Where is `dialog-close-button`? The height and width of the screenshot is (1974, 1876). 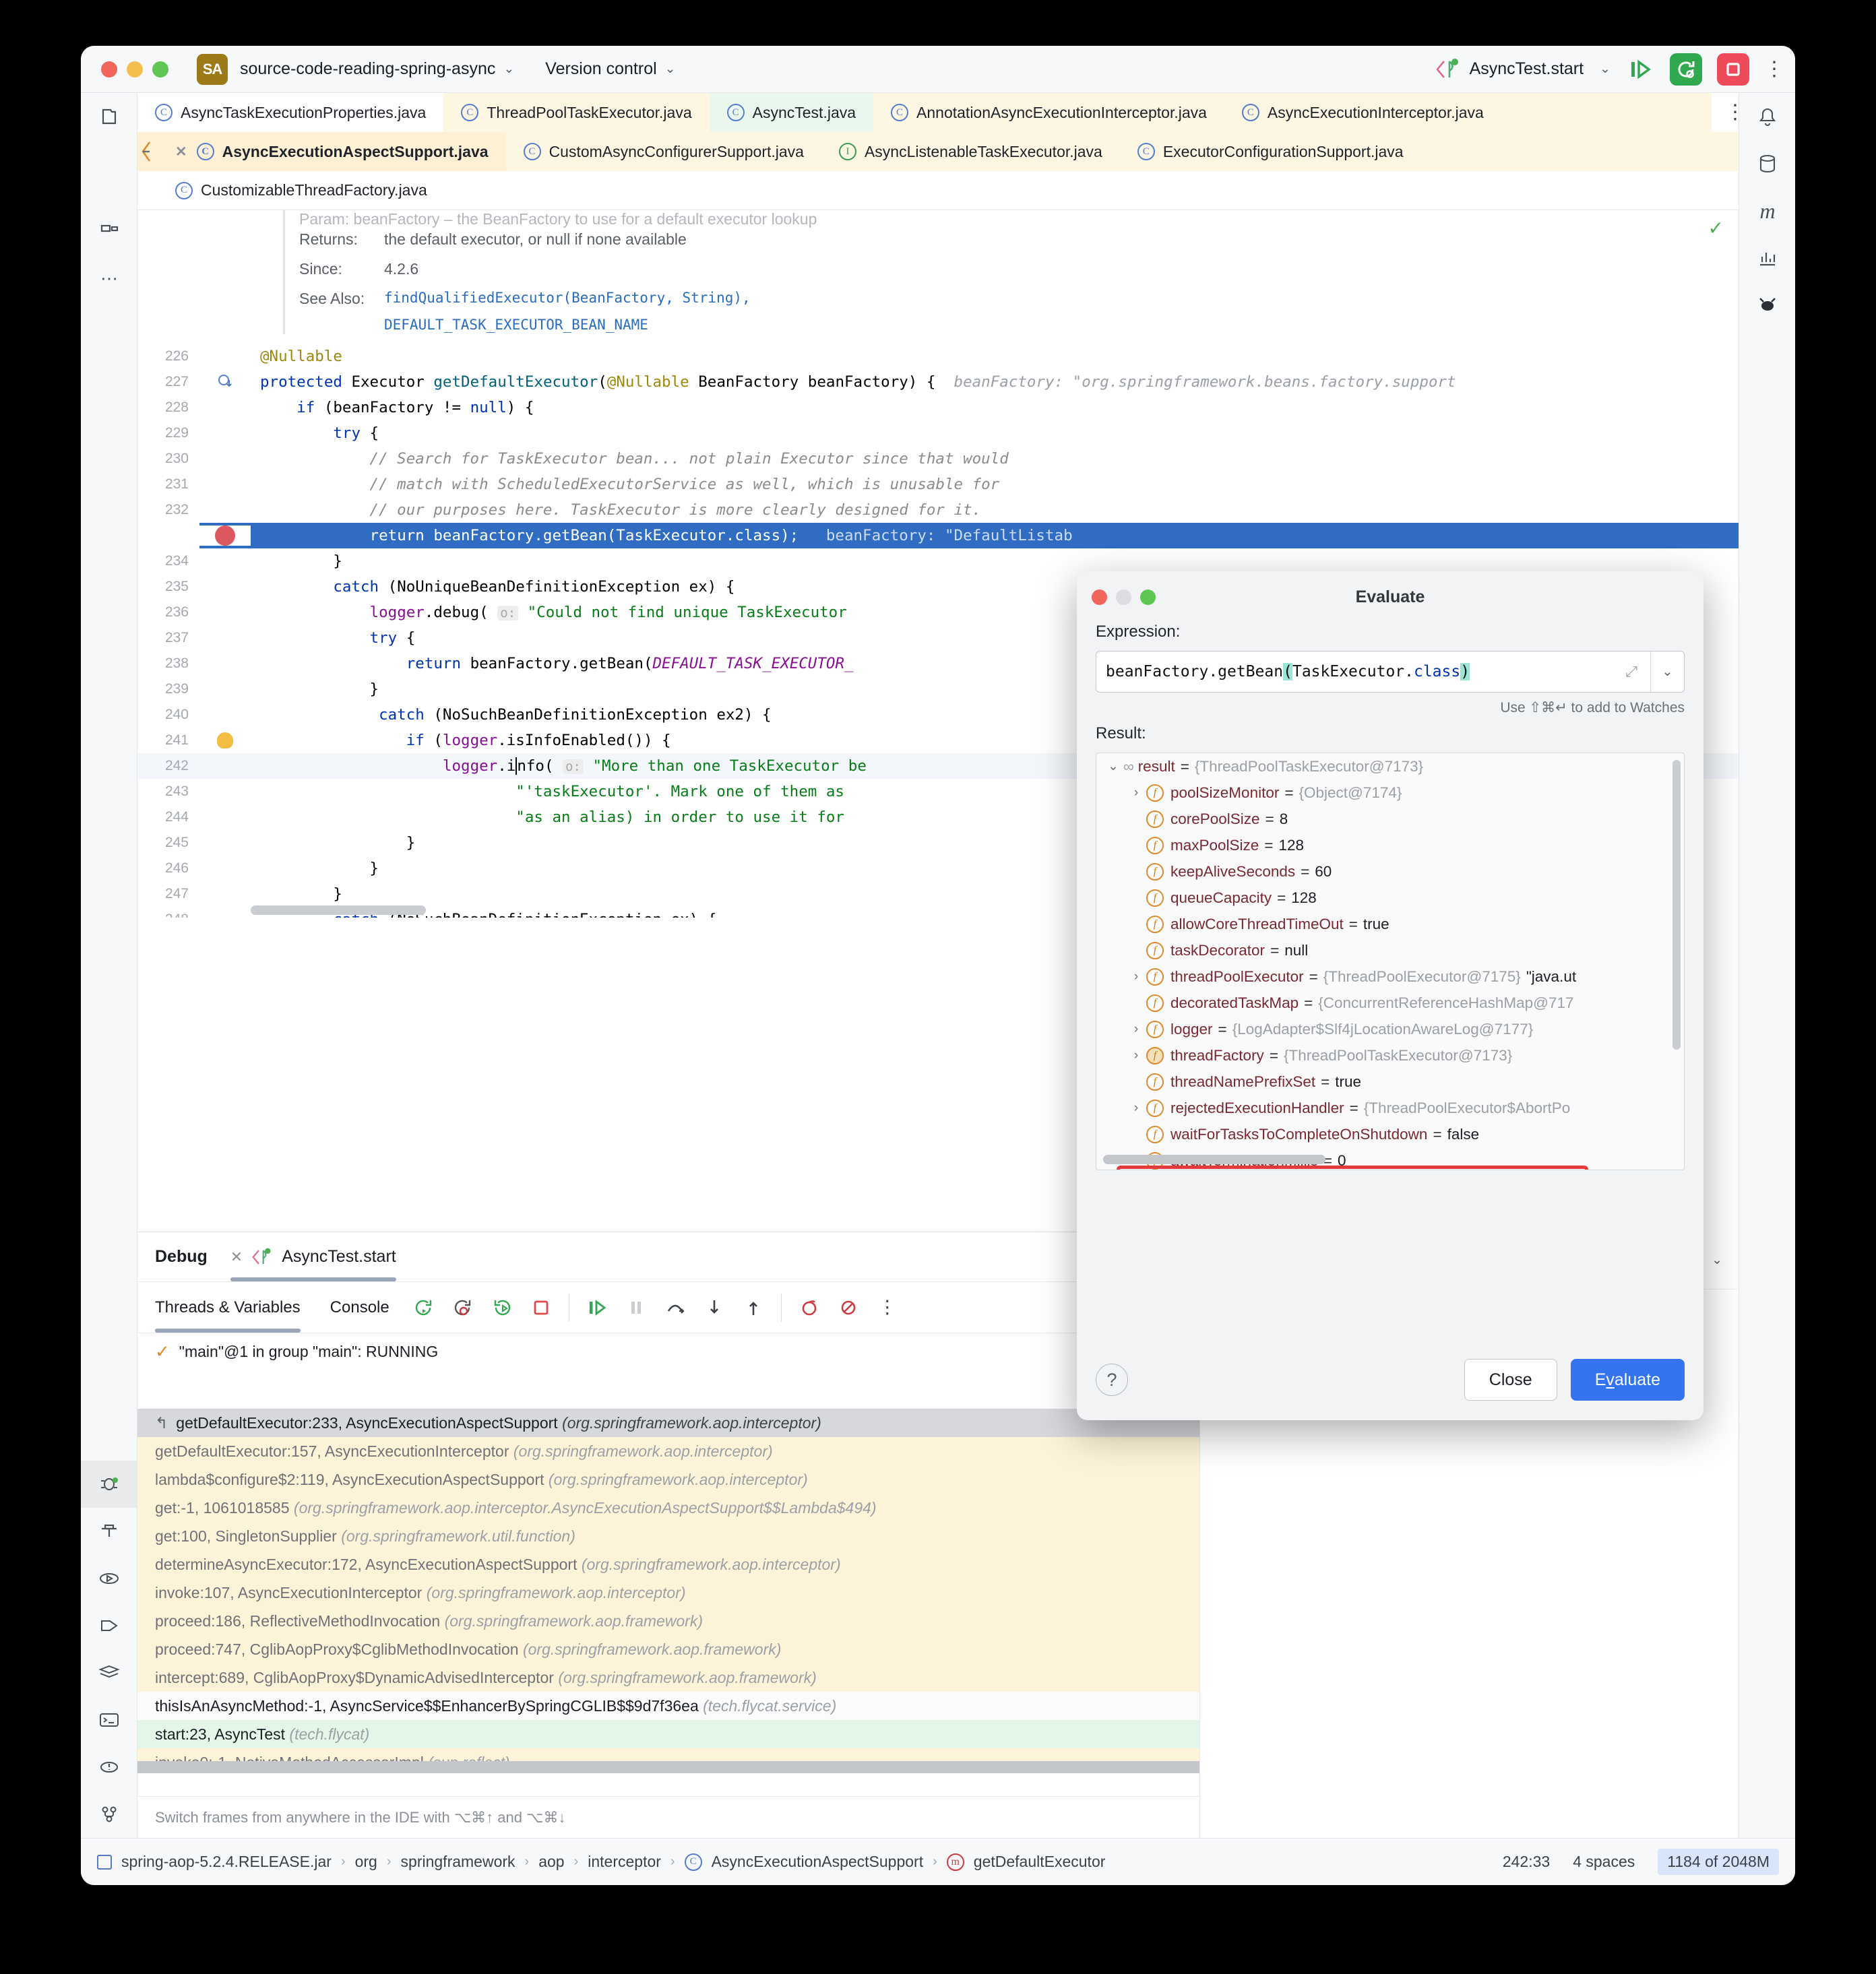
dialog-close-button is located at coordinates (1099, 597).